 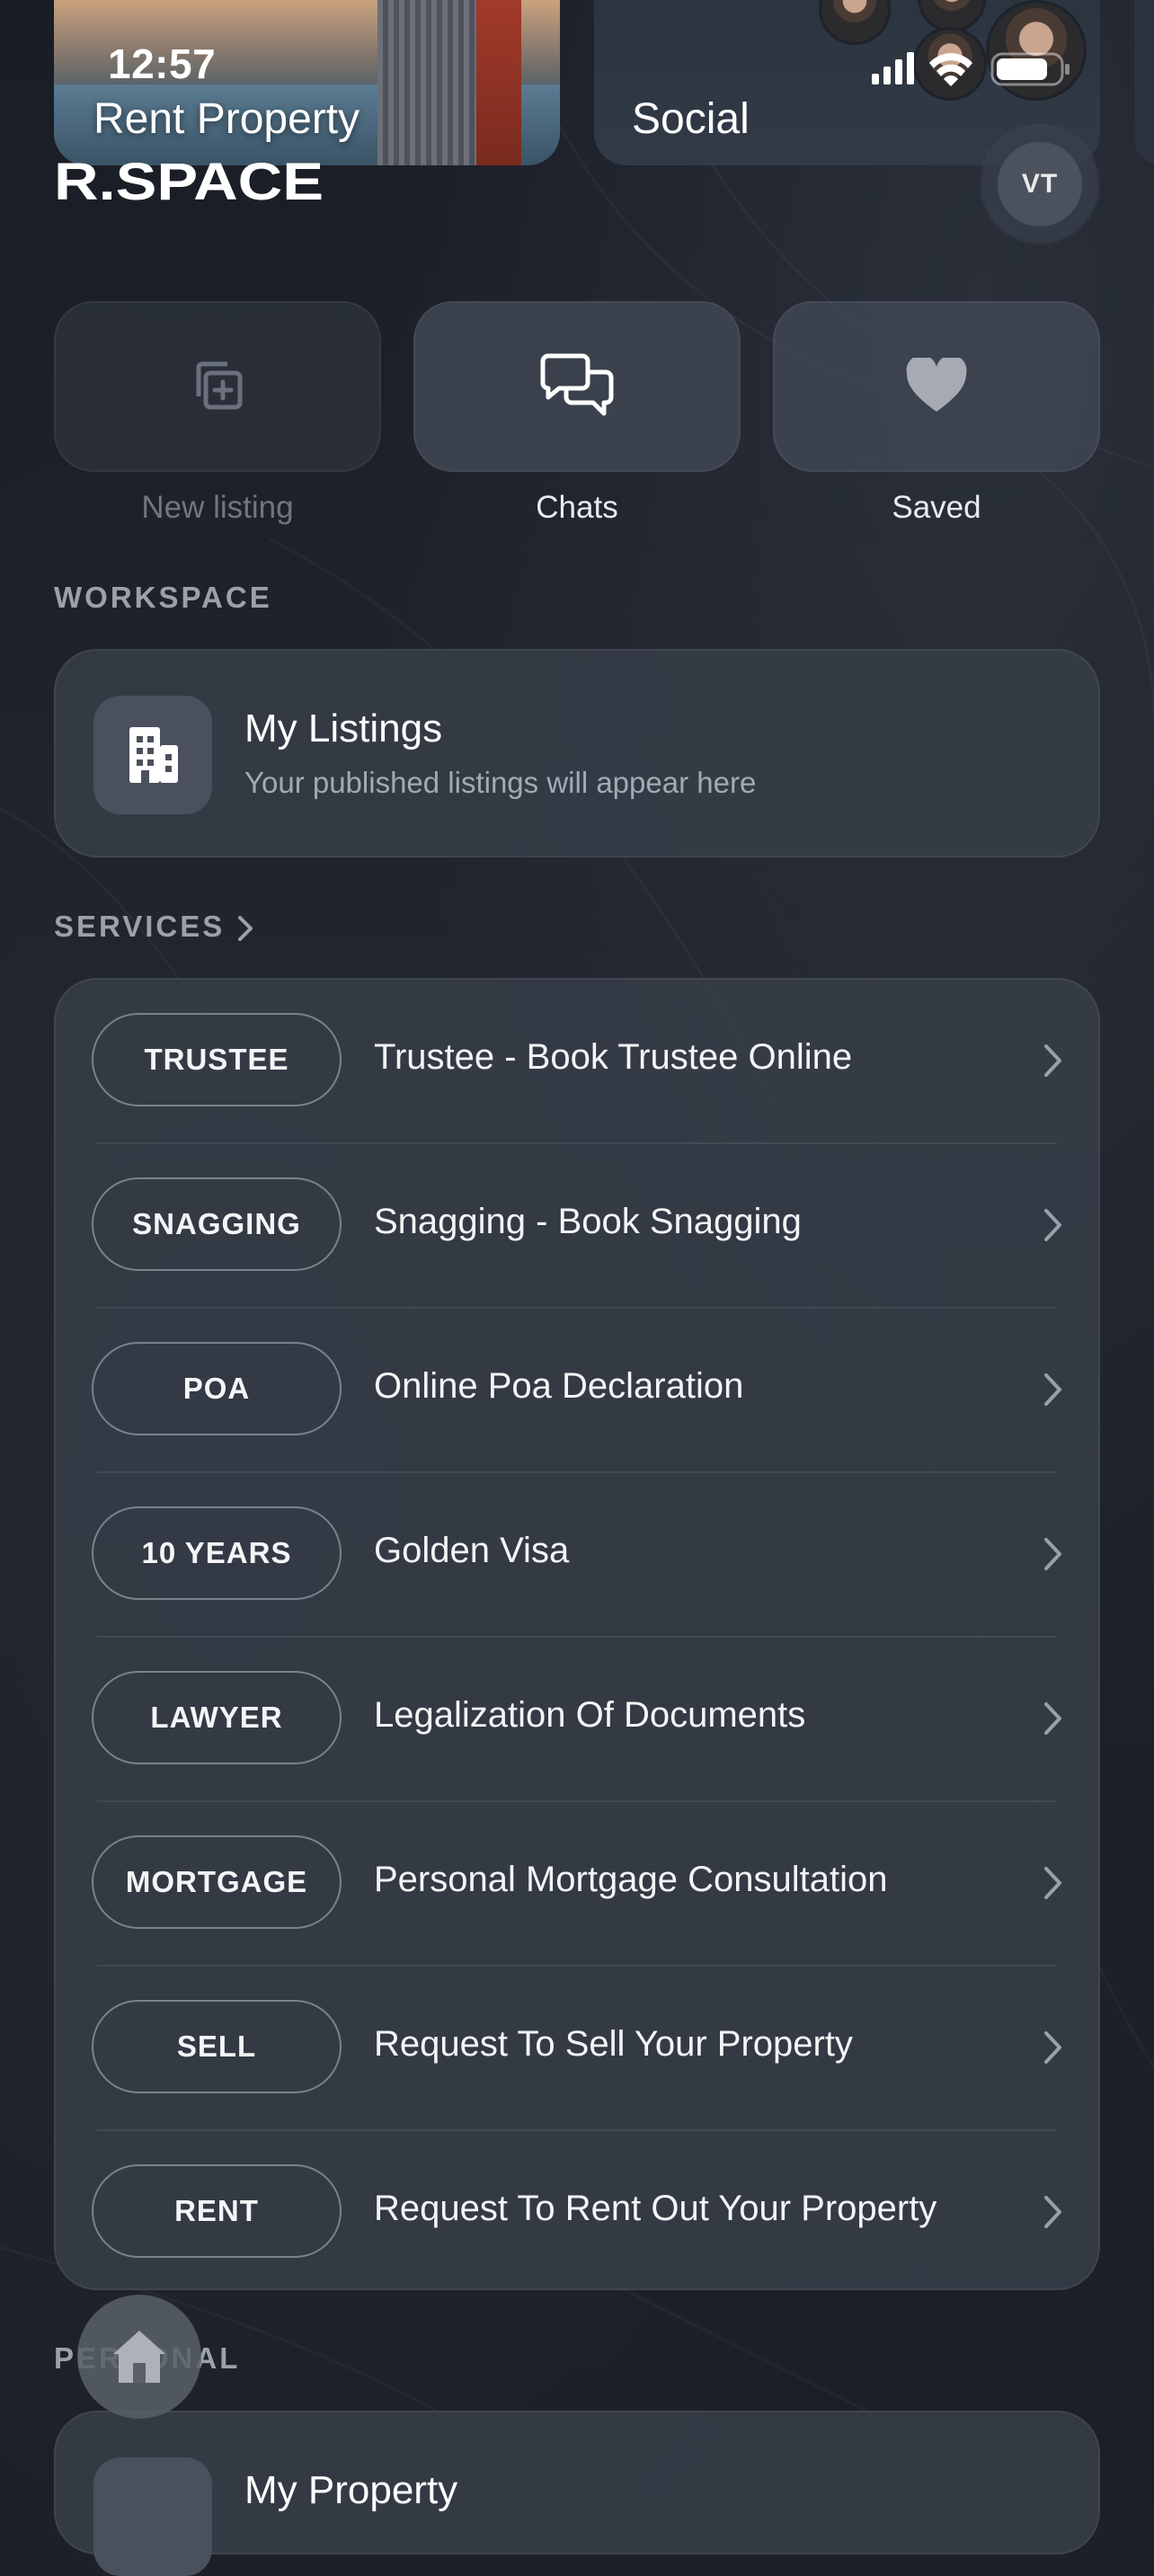 I want to click on building-icon, so click(x=152, y=755).